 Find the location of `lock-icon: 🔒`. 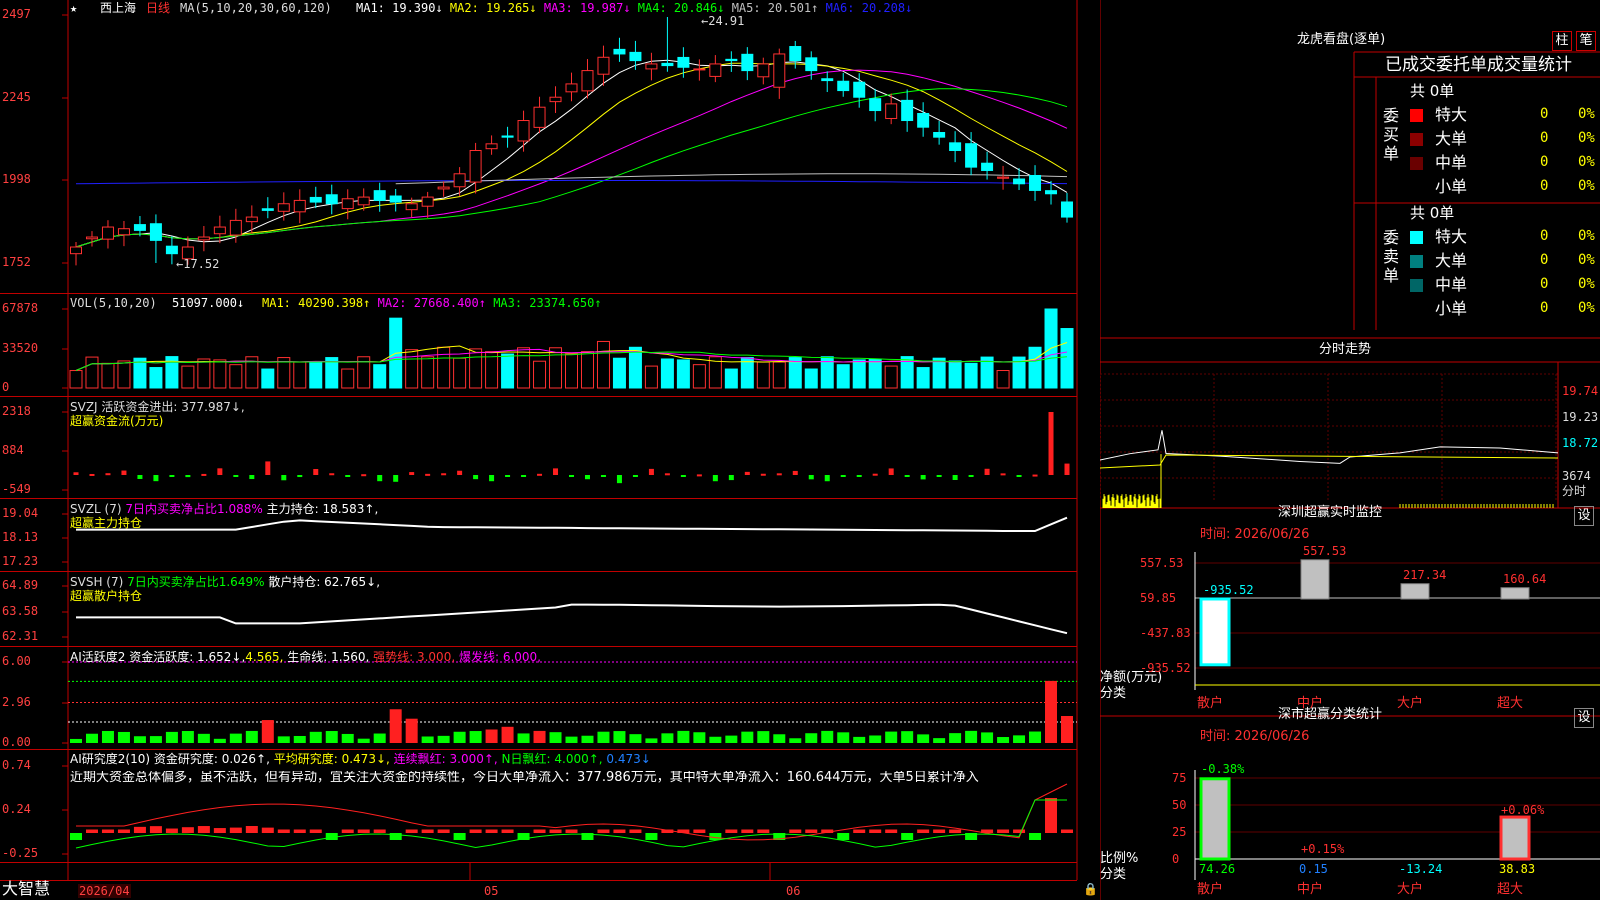

lock-icon: 🔒 is located at coordinates (1090, 889).